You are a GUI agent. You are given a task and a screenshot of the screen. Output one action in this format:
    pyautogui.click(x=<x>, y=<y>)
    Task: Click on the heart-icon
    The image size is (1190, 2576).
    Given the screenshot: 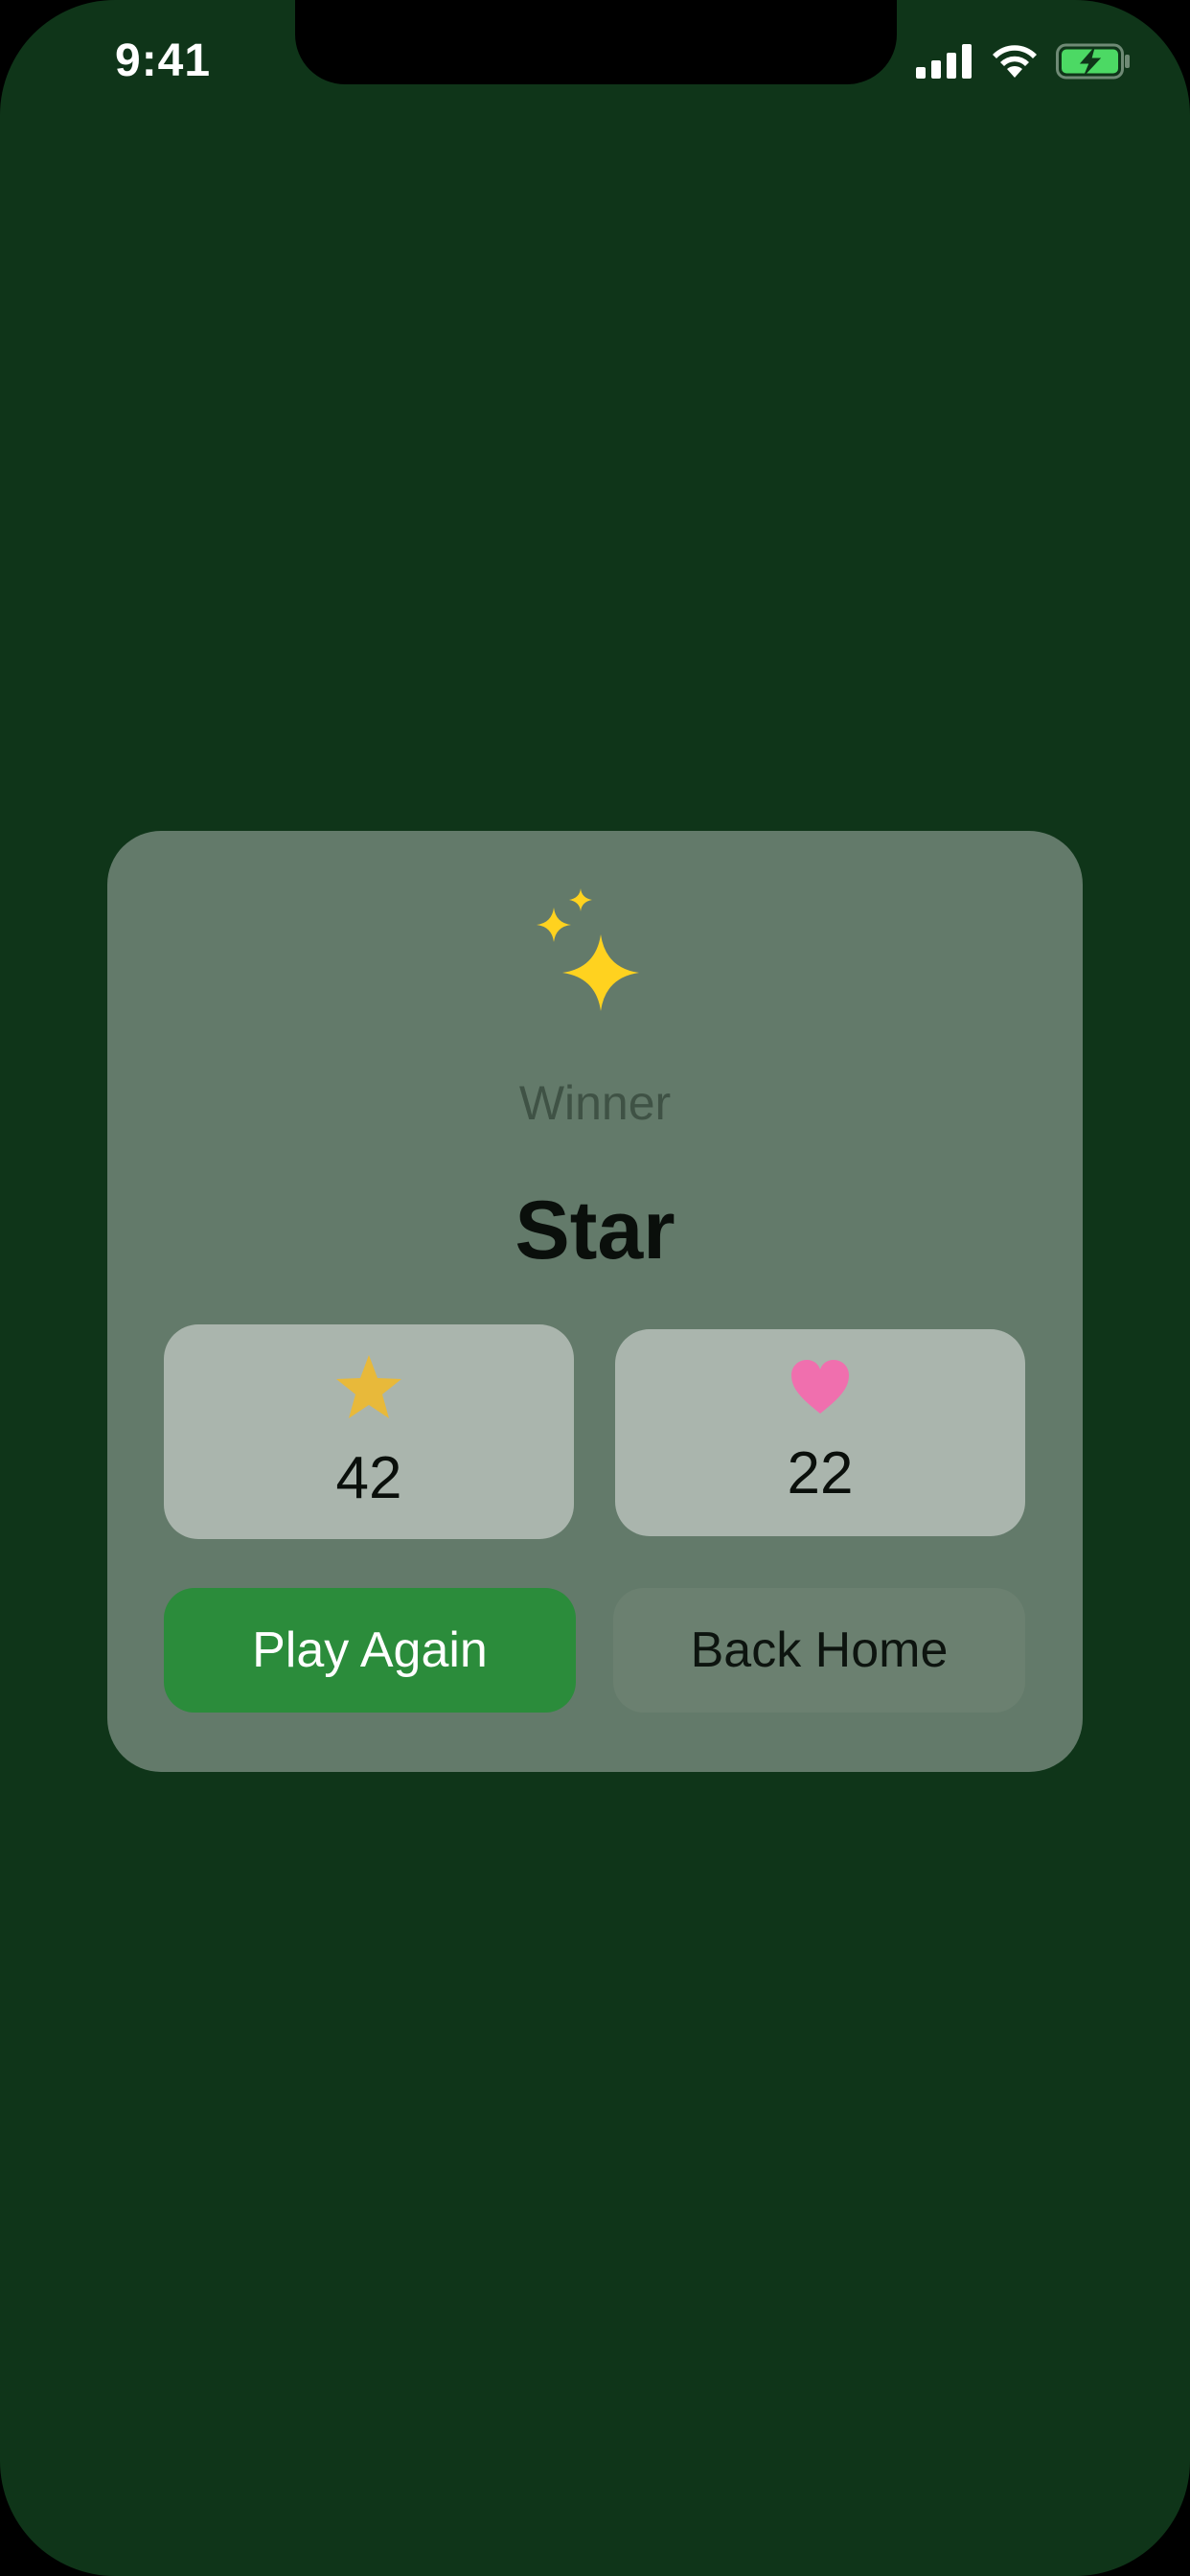 What is the action you would take?
    pyautogui.click(x=820, y=1387)
    